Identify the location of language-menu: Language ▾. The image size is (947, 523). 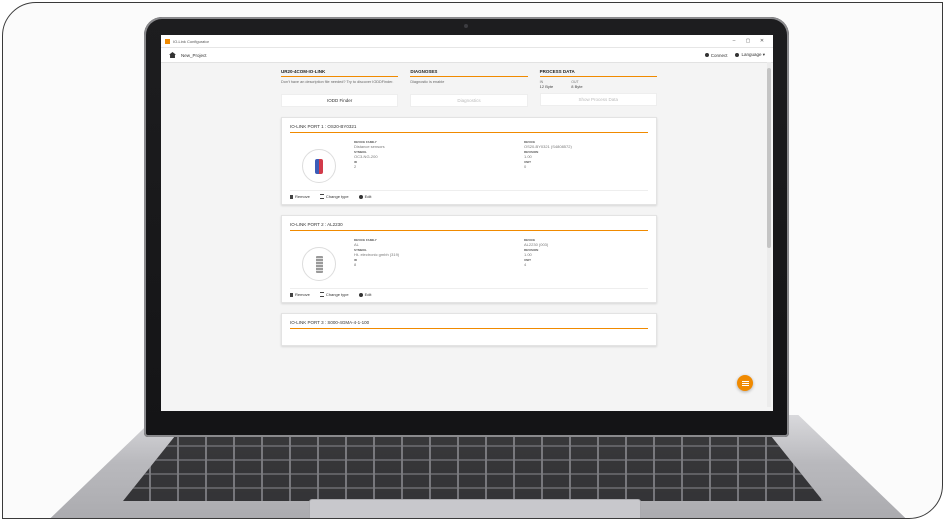
(750, 55).